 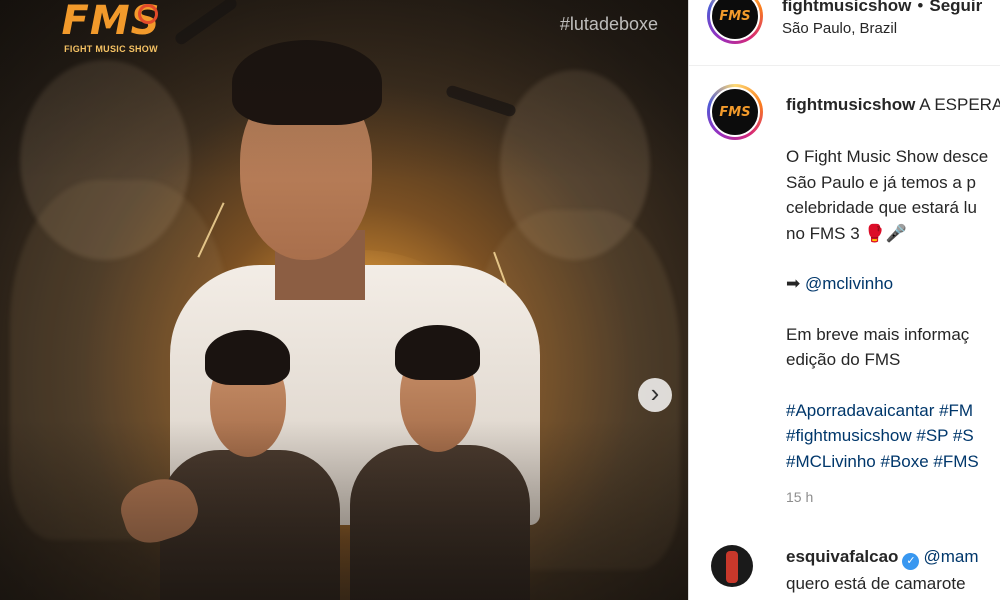 What do you see at coordinates (843, 359) in the screenshot?
I see `caption-line: edição do FMS` at bounding box center [843, 359].